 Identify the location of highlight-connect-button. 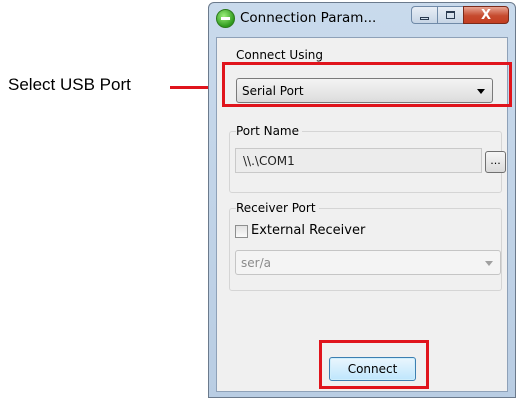
(374, 364).